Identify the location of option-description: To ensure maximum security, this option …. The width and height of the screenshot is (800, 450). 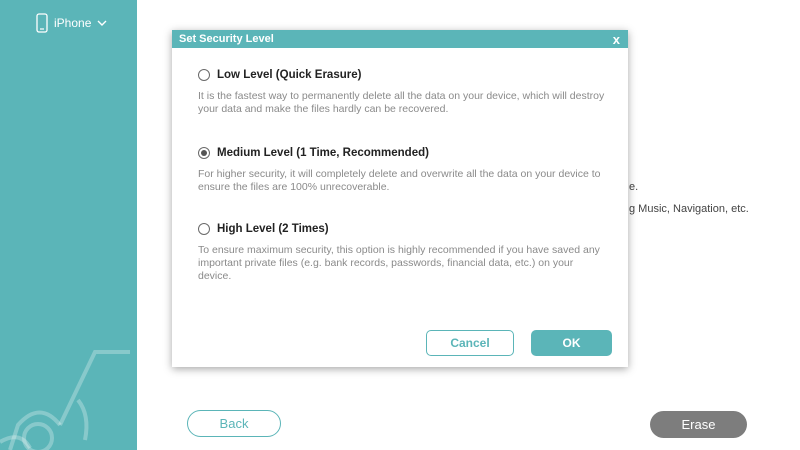
(399, 263).